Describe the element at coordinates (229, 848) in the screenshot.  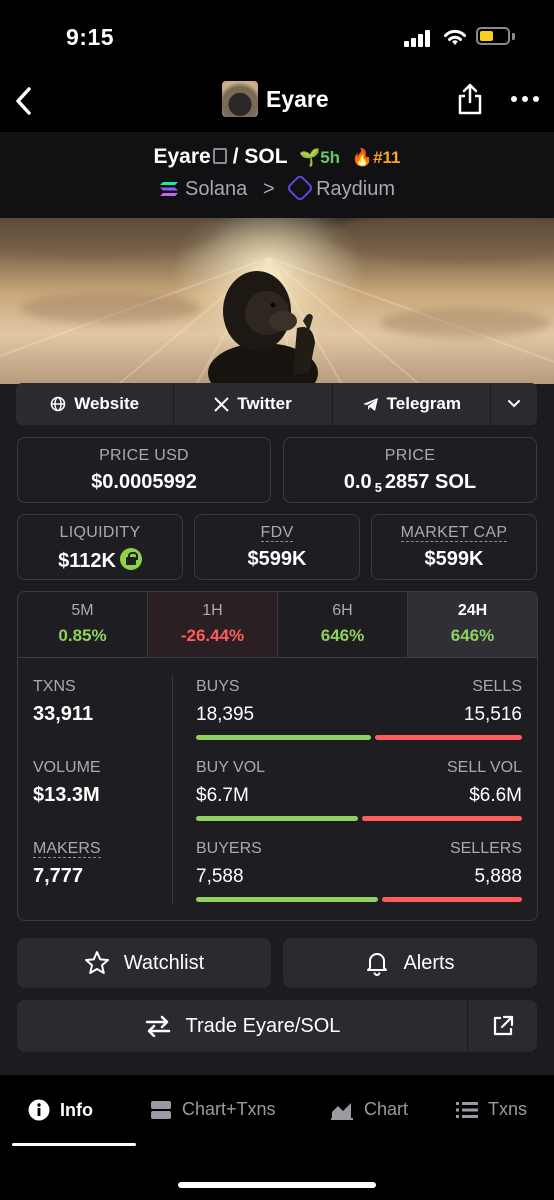
I see `buyers-label: BUYERS` at that location.